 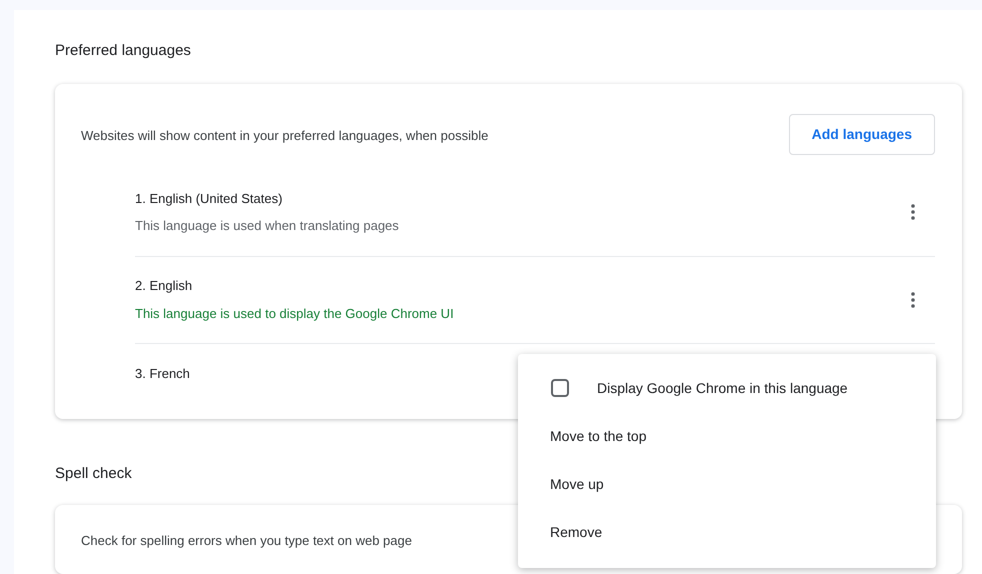 I want to click on menu-item: Remove, so click(x=727, y=532).